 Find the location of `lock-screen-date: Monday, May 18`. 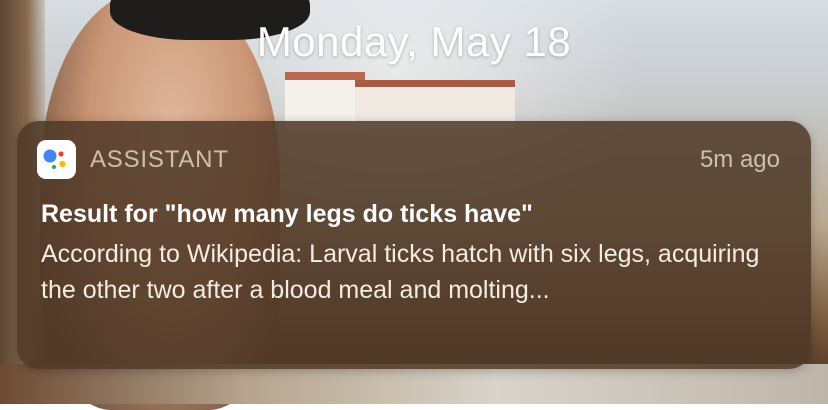

lock-screen-date: Monday, May 18 is located at coordinates (414, 41).